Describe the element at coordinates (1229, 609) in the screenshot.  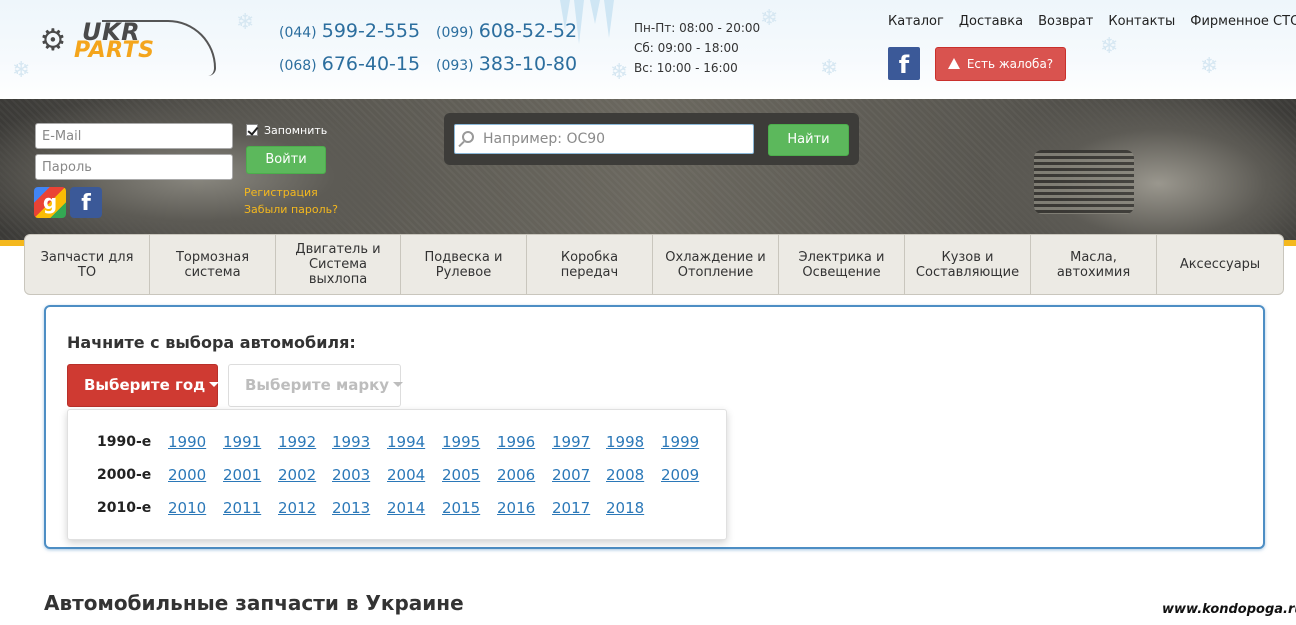
I see `watermark: www.kondopoga.ru` at that location.